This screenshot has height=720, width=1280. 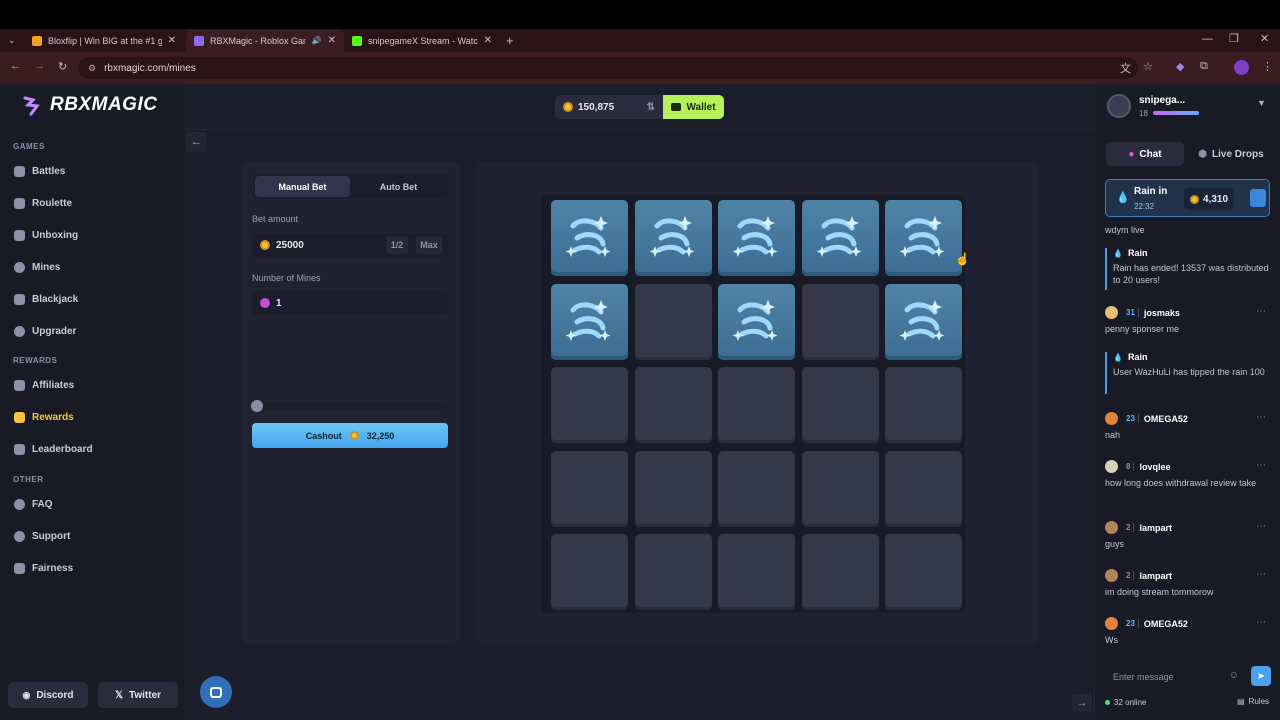 I want to click on restore-icon: ❐, so click(x=1234, y=38).